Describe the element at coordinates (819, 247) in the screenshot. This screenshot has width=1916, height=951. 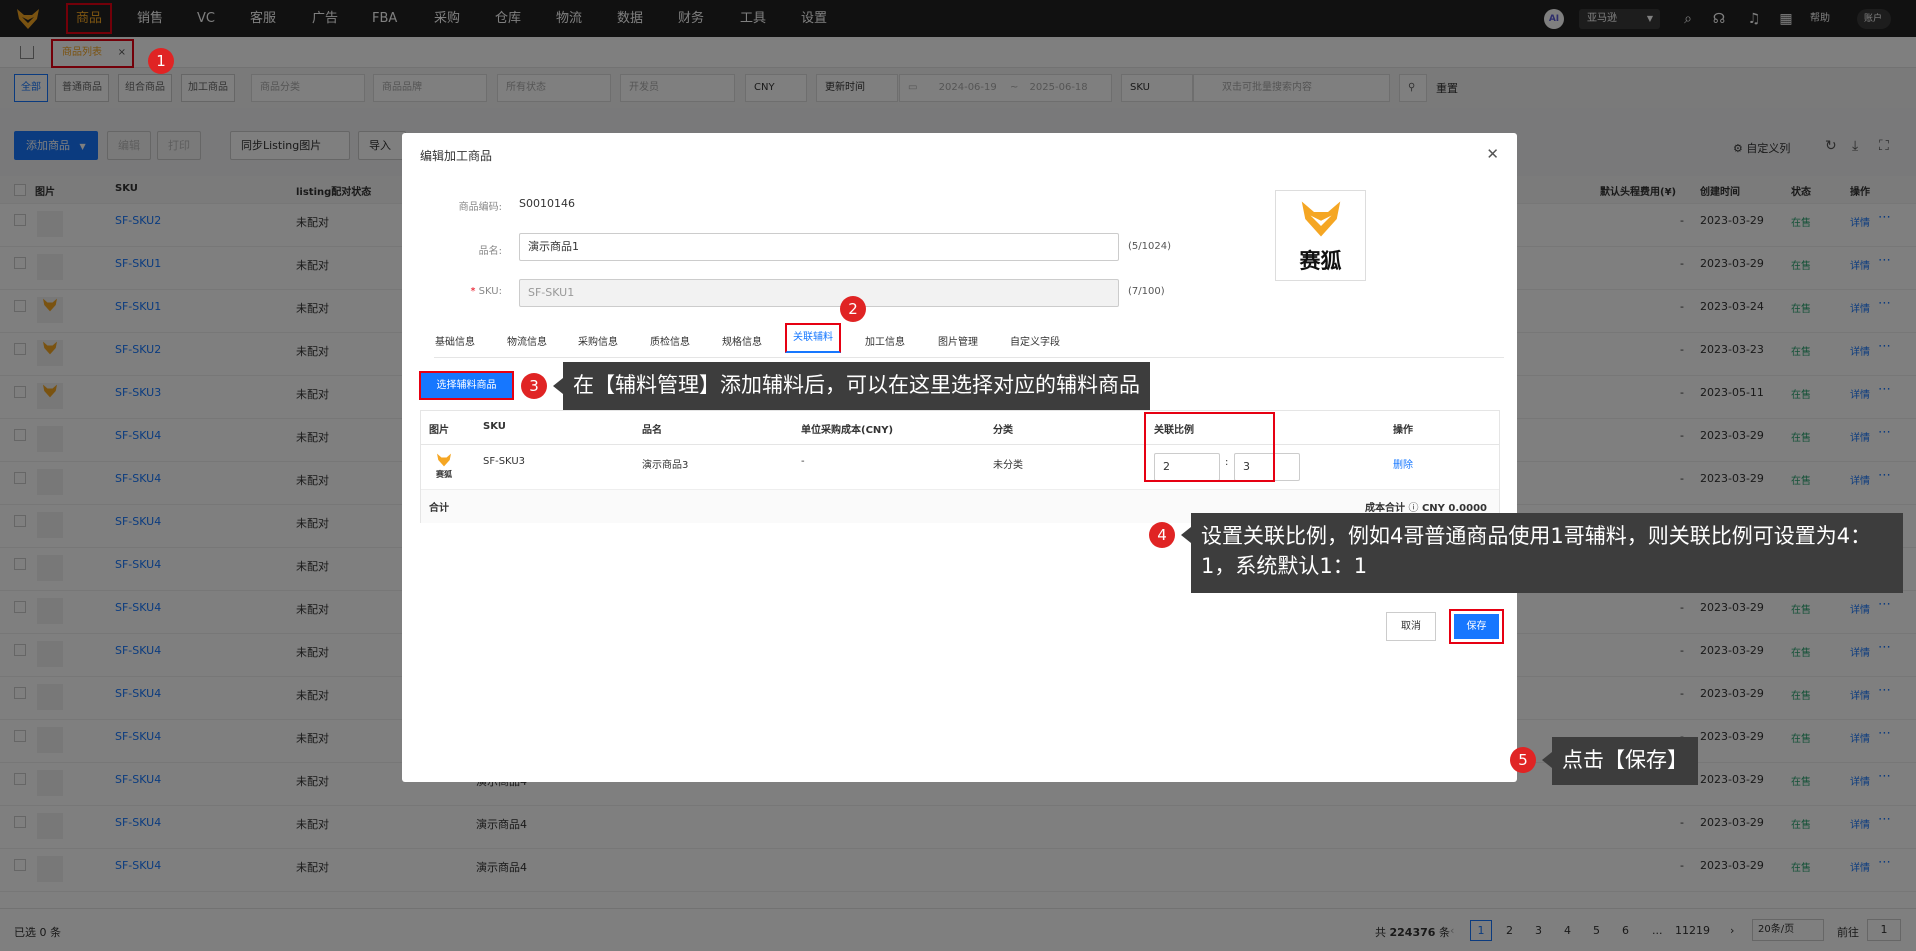
I see `name-input: 演示商品1` at that location.